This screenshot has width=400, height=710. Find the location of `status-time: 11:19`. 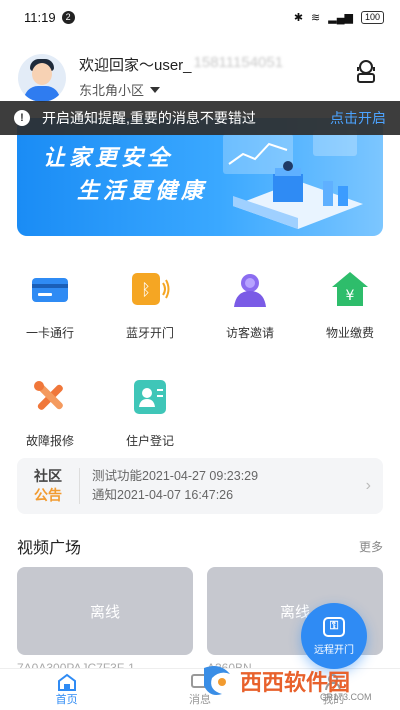

status-time: 11:19 is located at coordinates (40, 17).